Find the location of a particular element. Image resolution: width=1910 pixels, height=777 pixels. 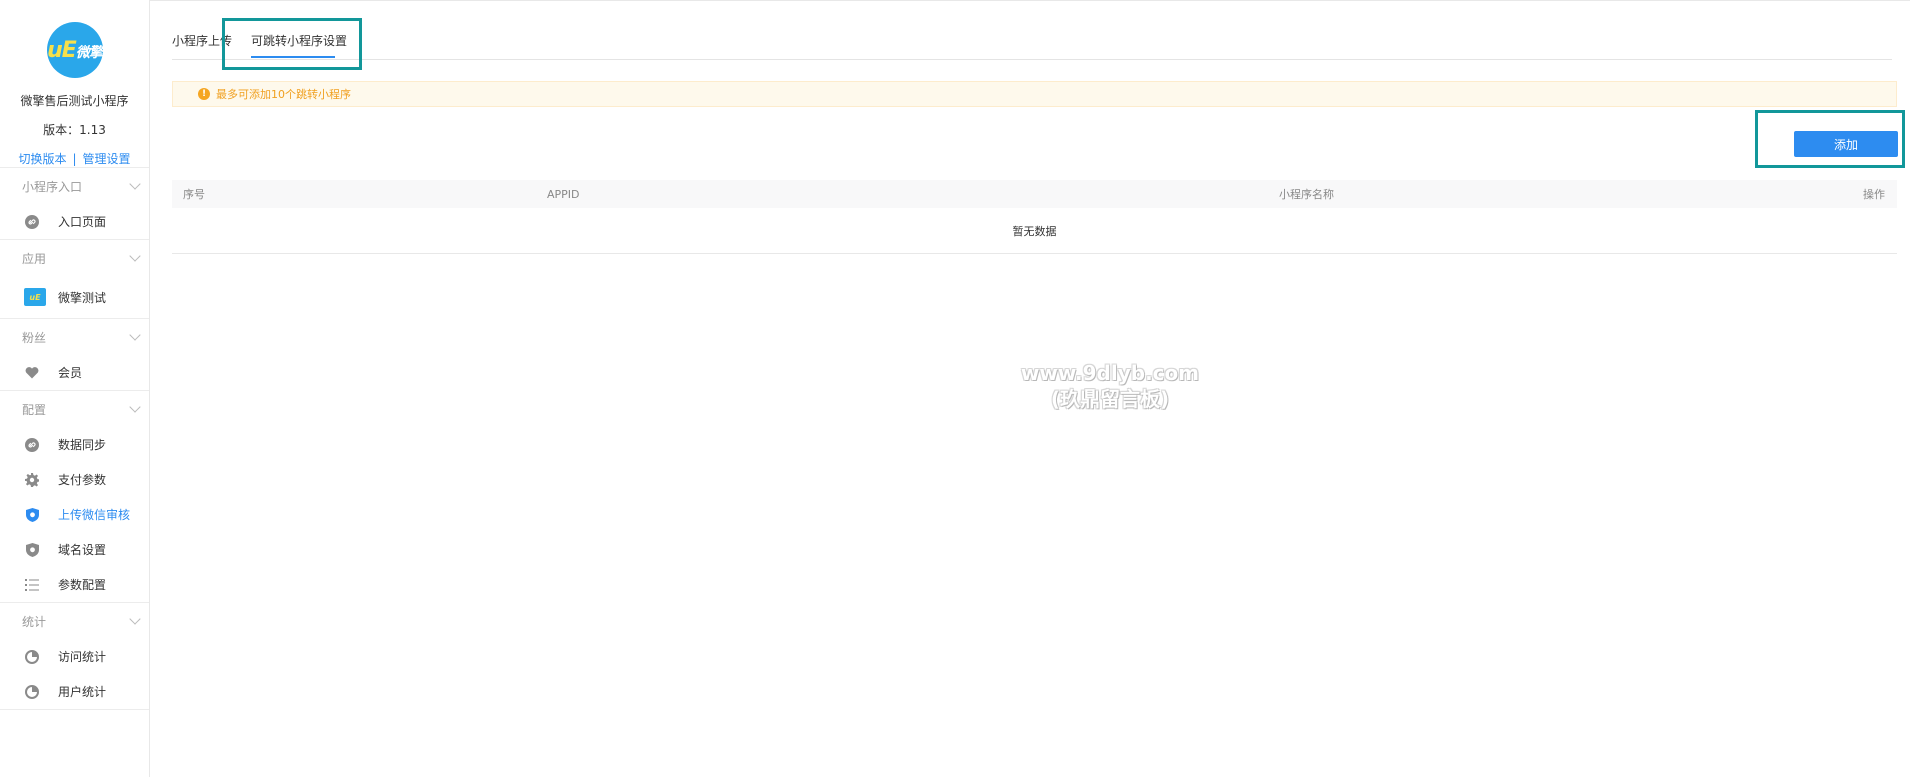

menu-group-apps: 应用 is located at coordinates (74, 258).